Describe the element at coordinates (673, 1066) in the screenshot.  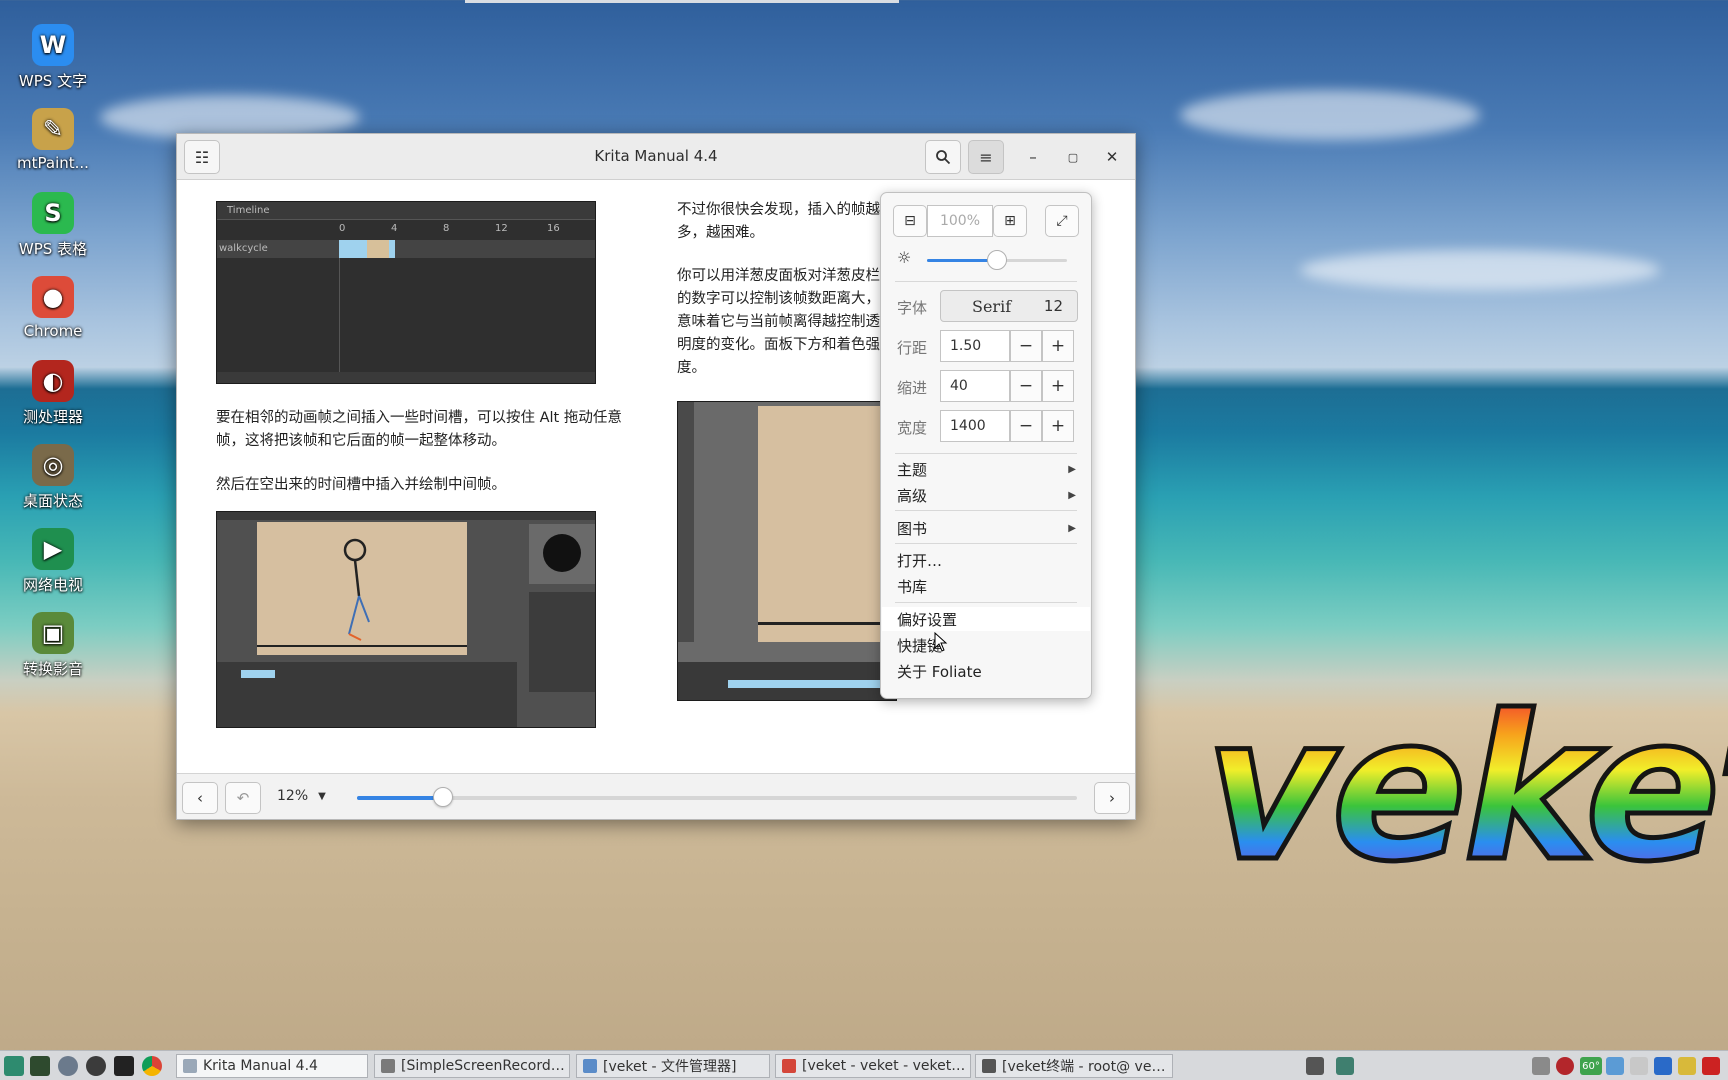
I see `taskbar-task: [veket - 文件管理器]` at that location.